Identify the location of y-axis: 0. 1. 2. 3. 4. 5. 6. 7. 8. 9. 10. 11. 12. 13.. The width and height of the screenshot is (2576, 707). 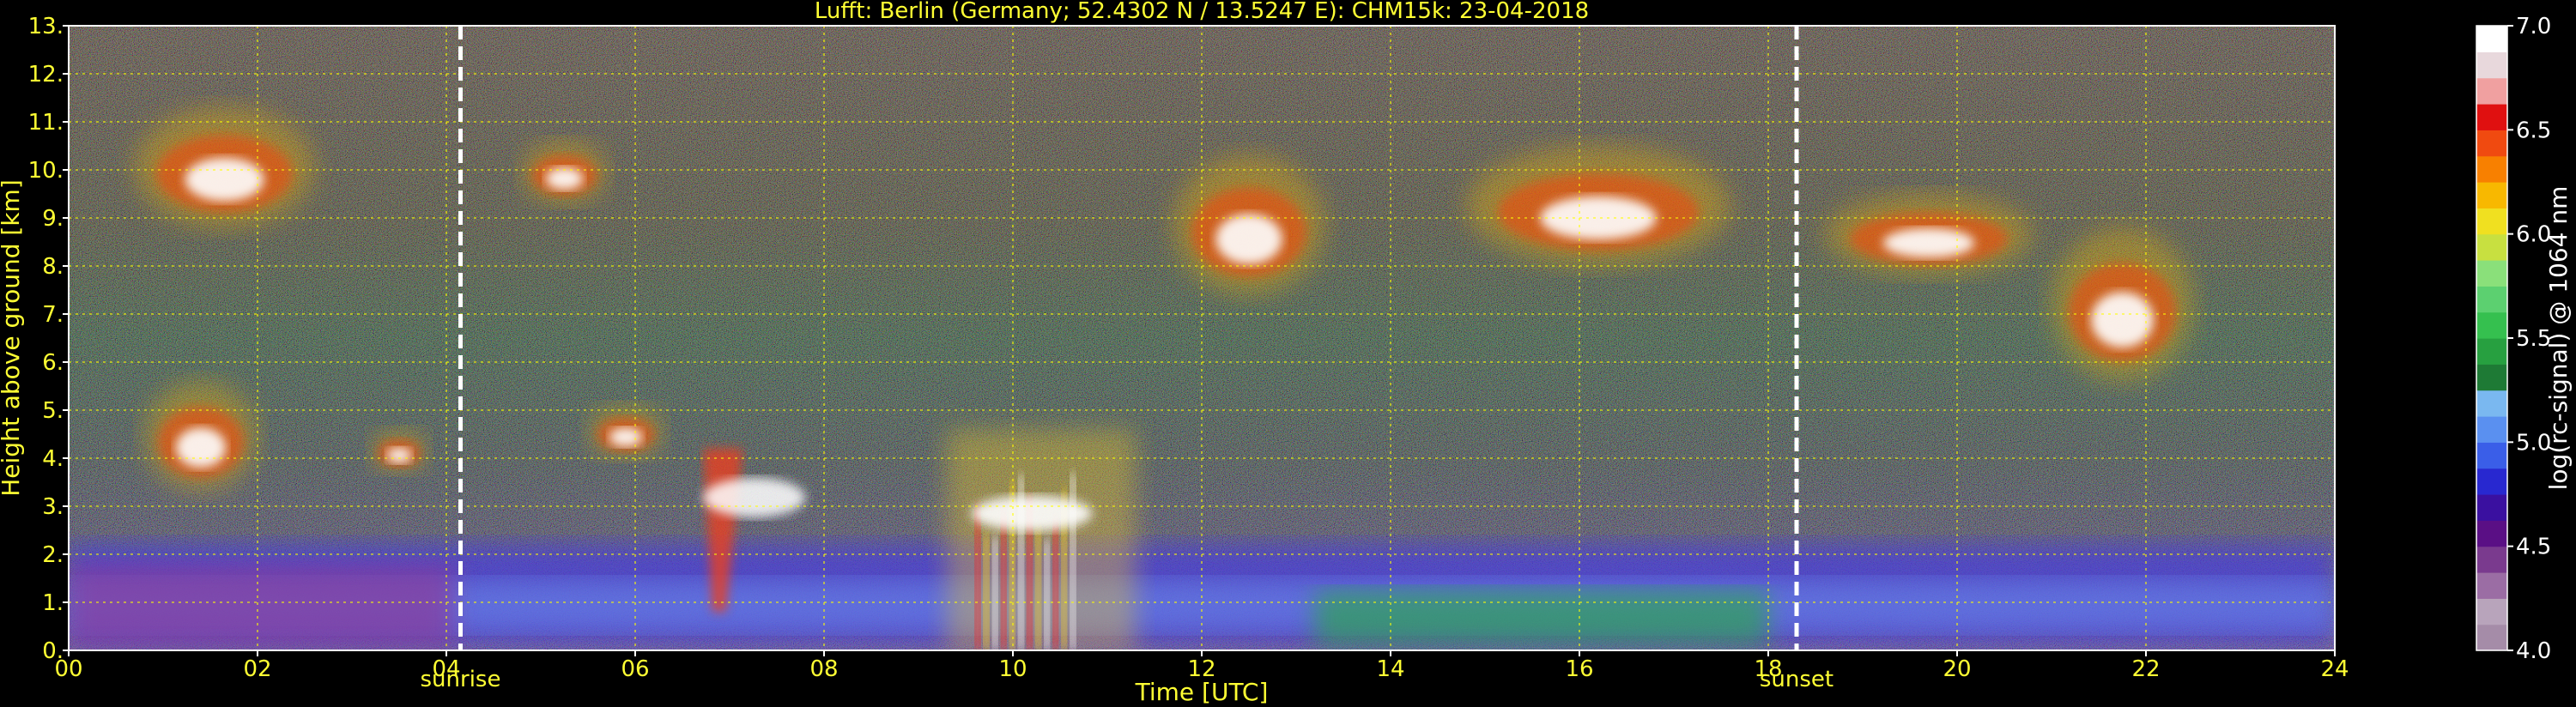
(48, 339).